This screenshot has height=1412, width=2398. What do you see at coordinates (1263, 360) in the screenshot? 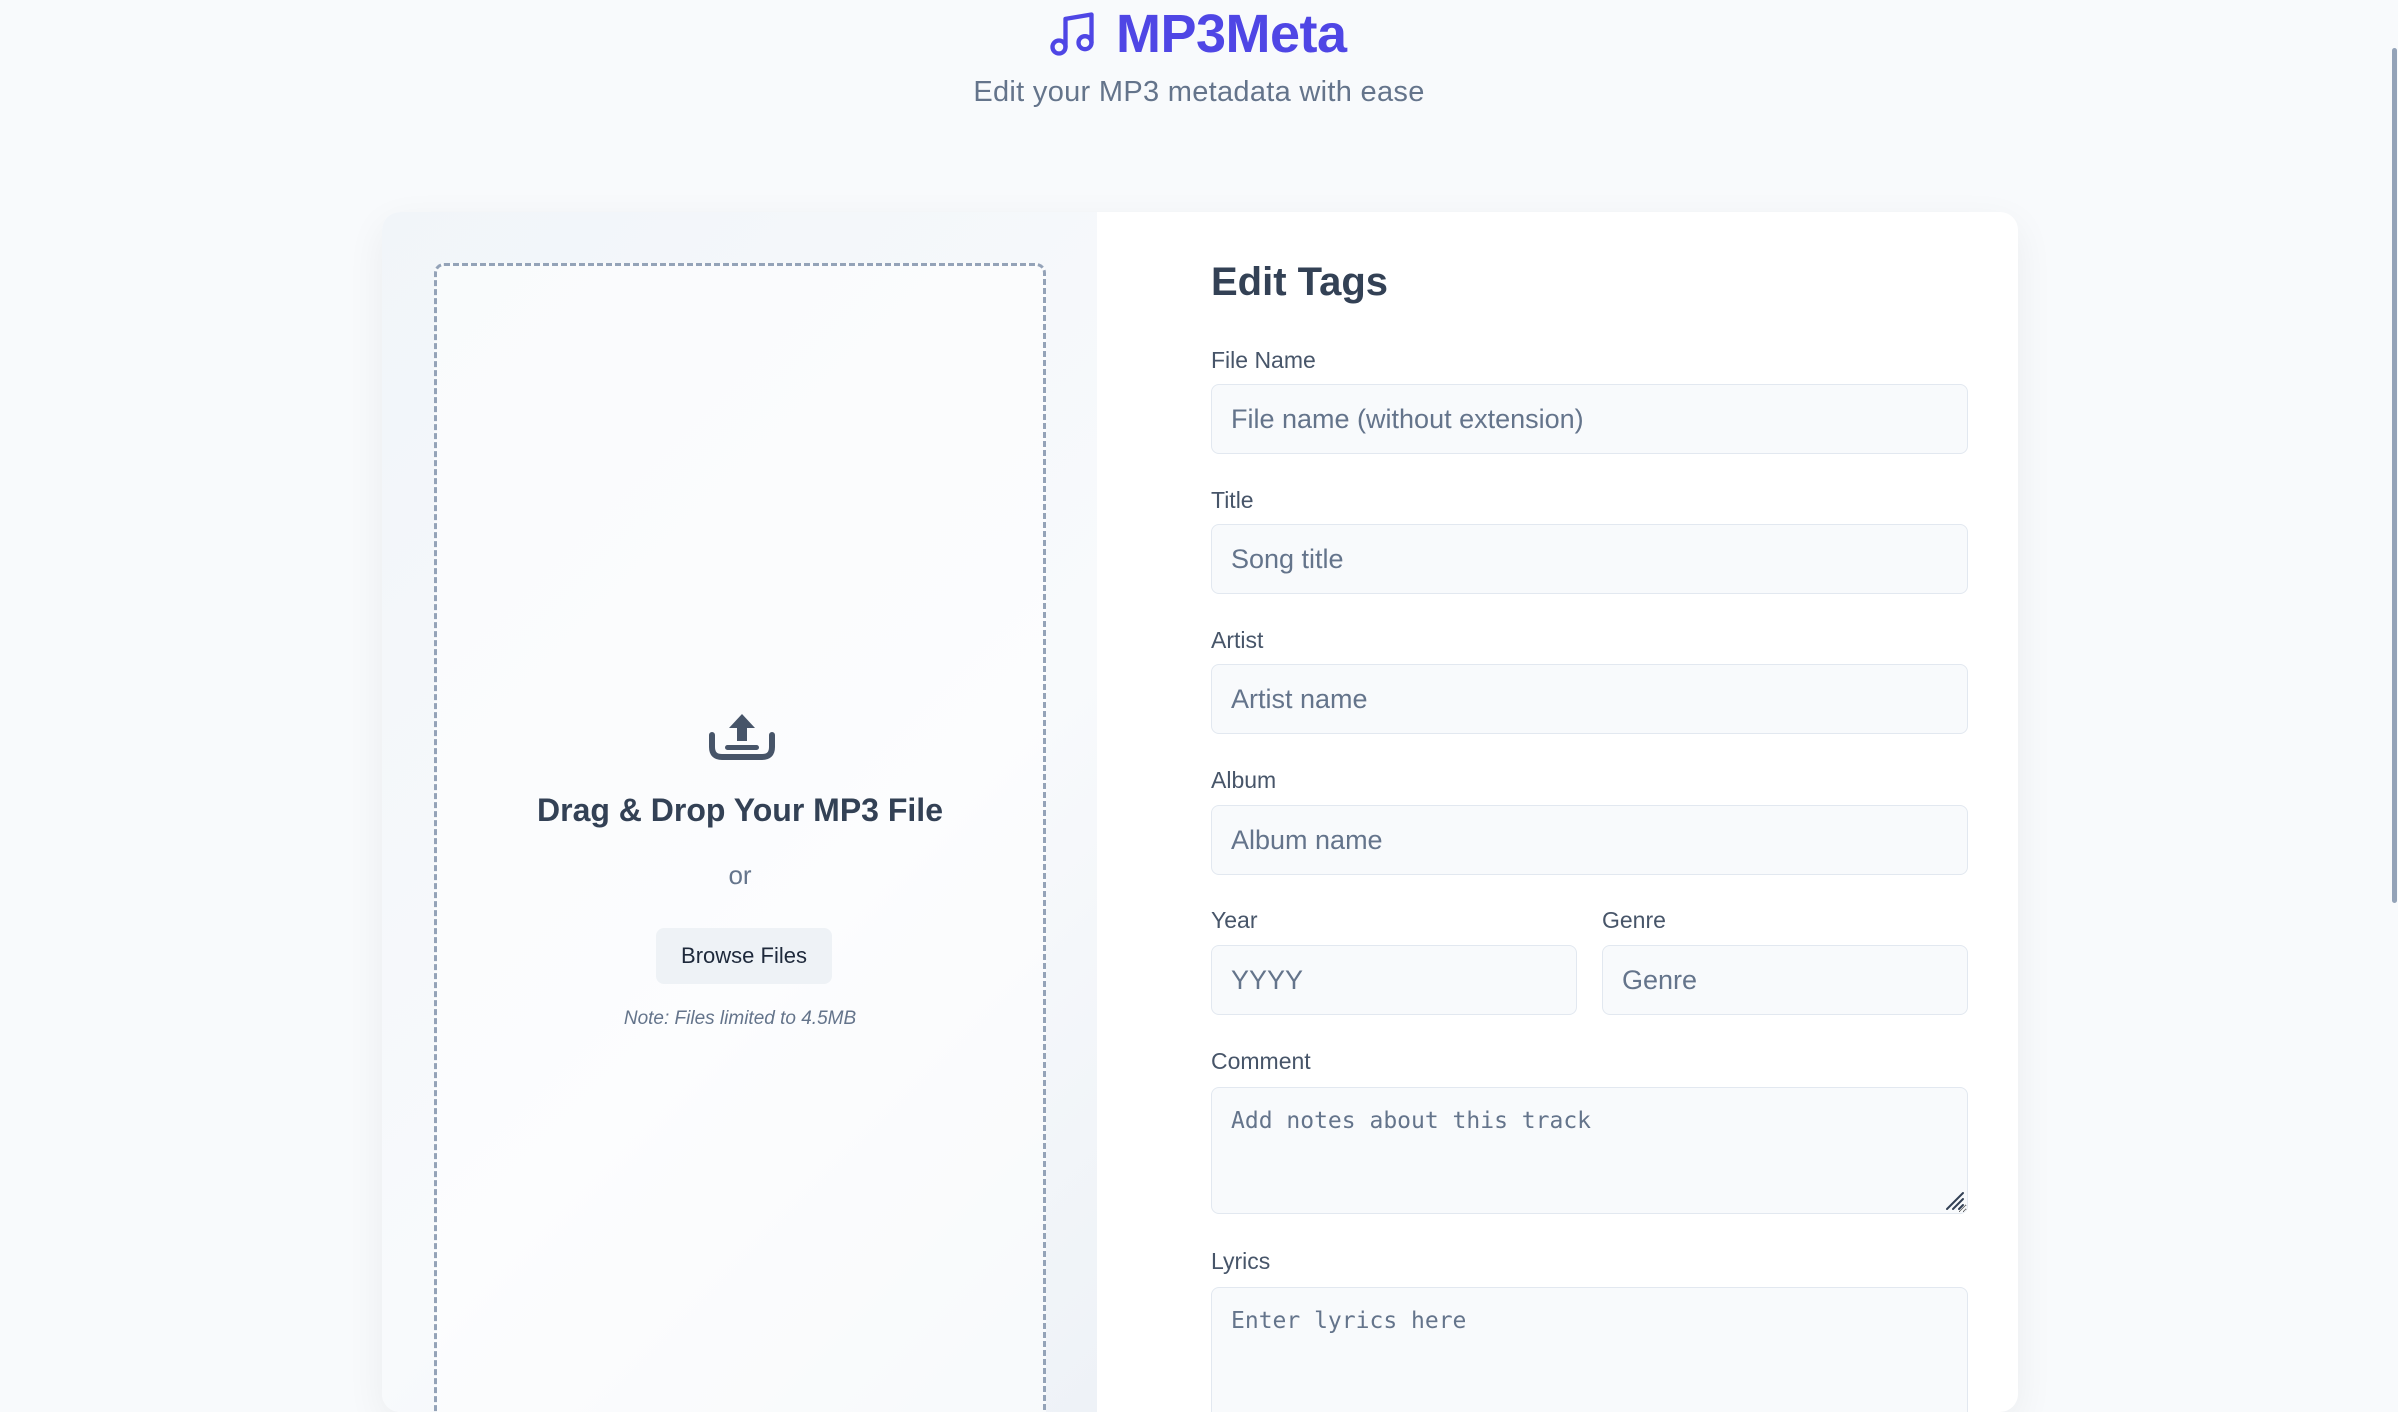
I see `file-name-label: File Name` at bounding box center [1263, 360].